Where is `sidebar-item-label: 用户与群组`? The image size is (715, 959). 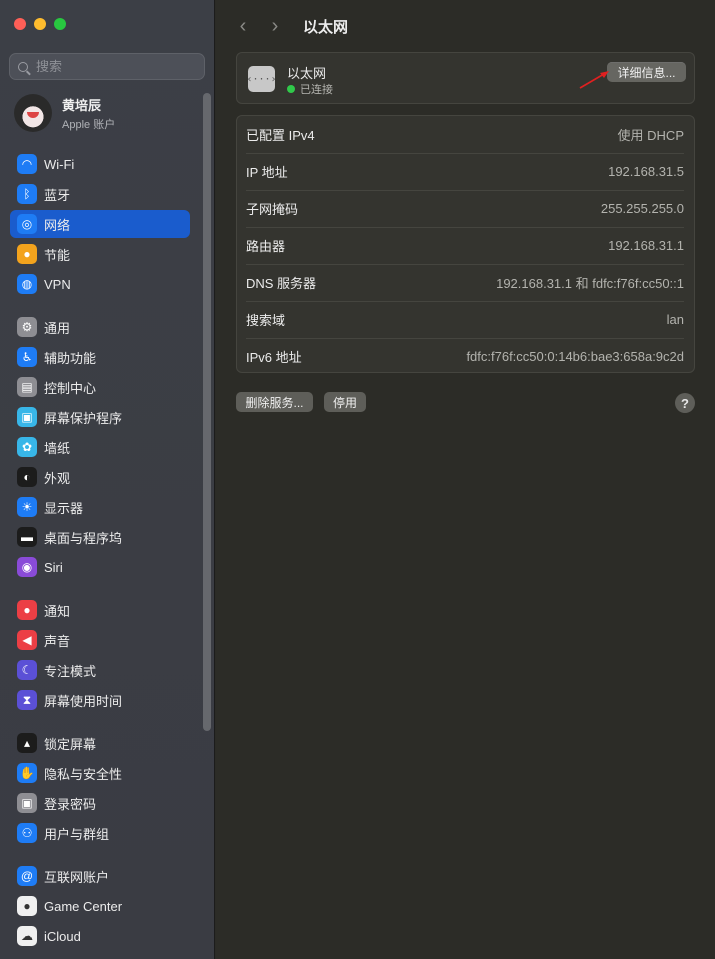 sidebar-item-label: 用户与群组 is located at coordinates (77, 834).